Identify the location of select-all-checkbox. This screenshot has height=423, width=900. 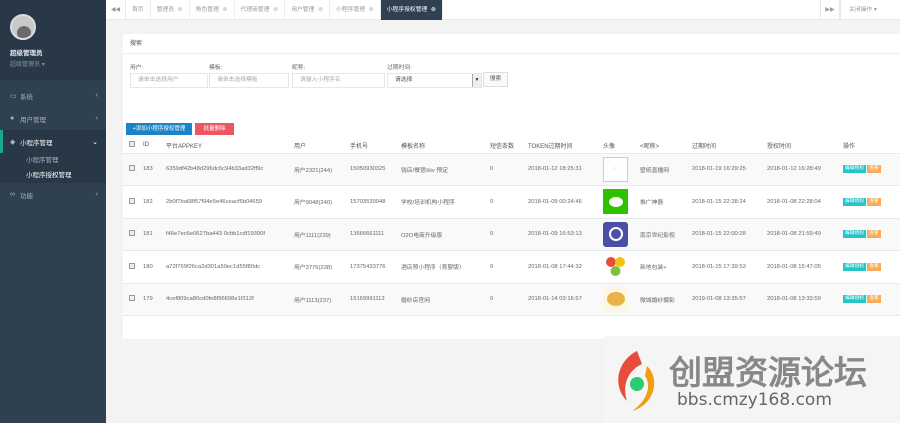
(132, 144).